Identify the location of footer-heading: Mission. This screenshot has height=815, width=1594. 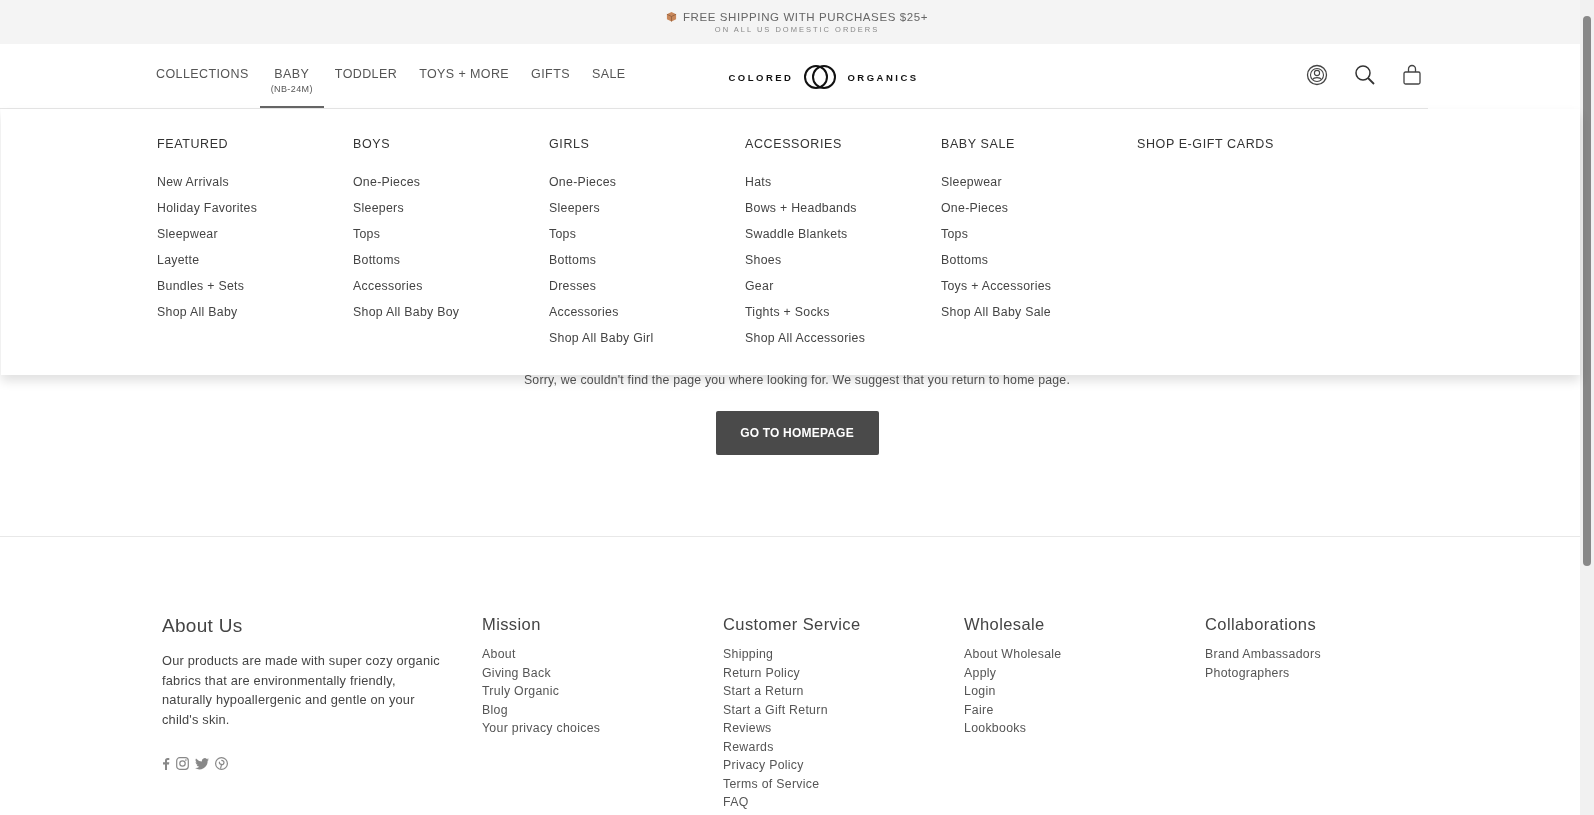
(511, 624).